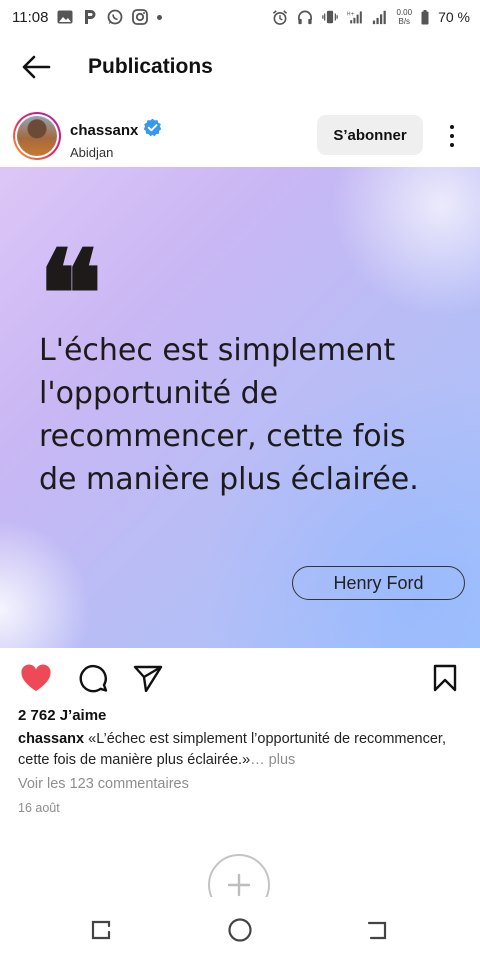 The image size is (480, 960). What do you see at coordinates (104, 130) in the screenshot?
I see `username: chassanx` at bounding box center [104, 130].